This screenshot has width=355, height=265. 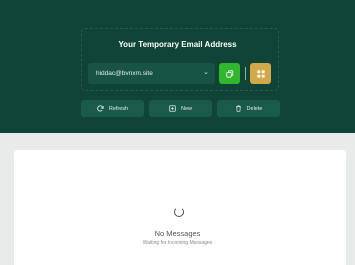 I want to click on qr-code-icon, so click(x=260, y=73).